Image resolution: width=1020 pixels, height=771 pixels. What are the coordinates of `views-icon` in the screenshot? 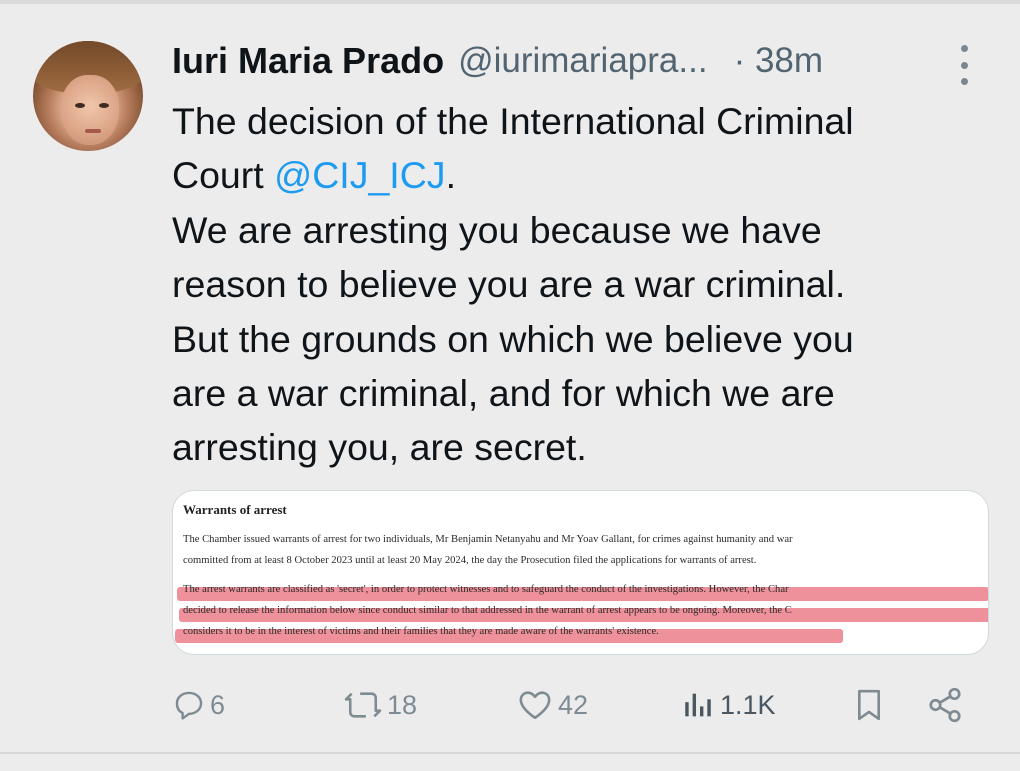 It's located at (698, 705).